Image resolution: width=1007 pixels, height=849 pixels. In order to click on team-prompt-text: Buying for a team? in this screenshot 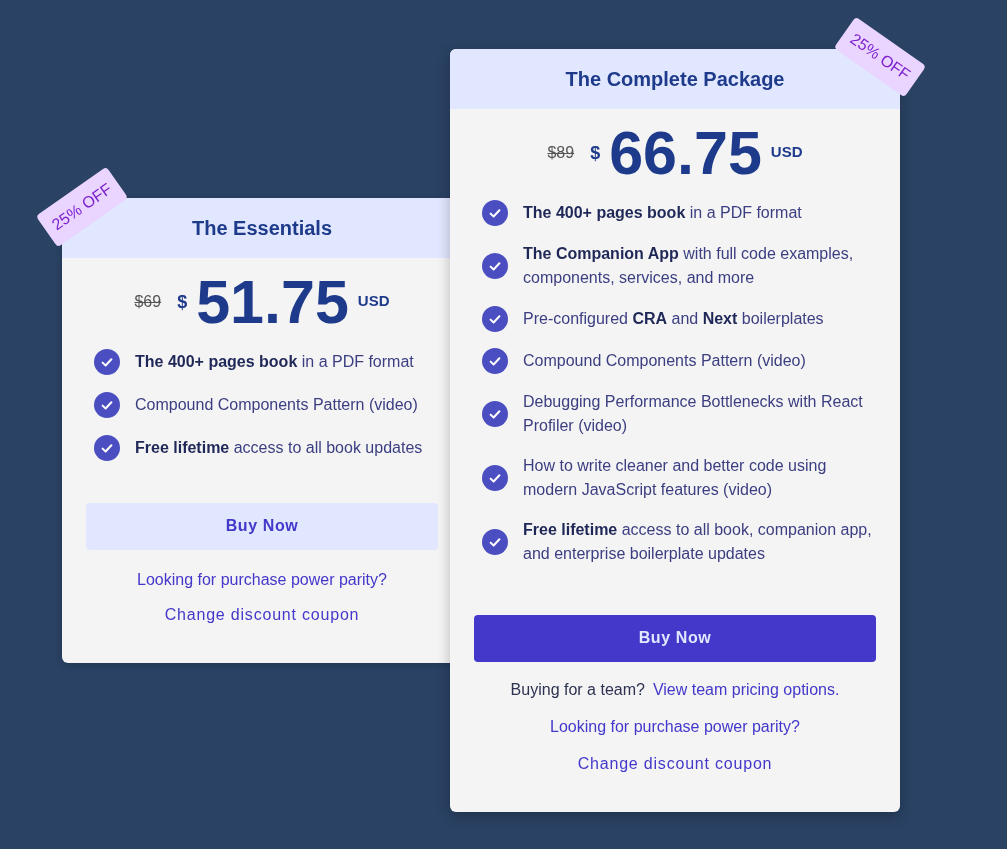, I will do `click(577, 689)`.